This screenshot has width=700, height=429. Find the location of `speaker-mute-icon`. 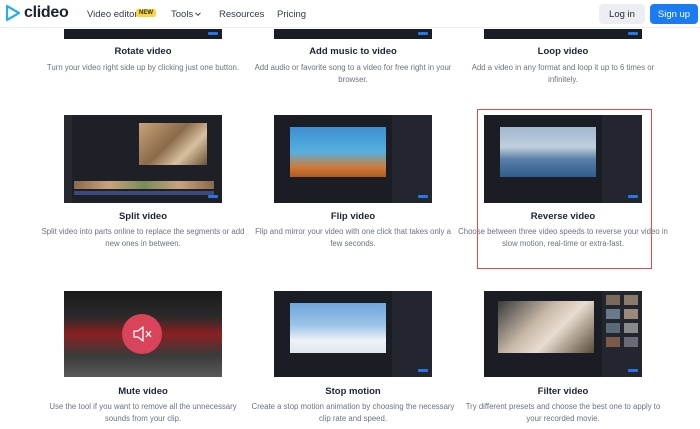

speaker-mute-icon is located at coordinates (142, 334).